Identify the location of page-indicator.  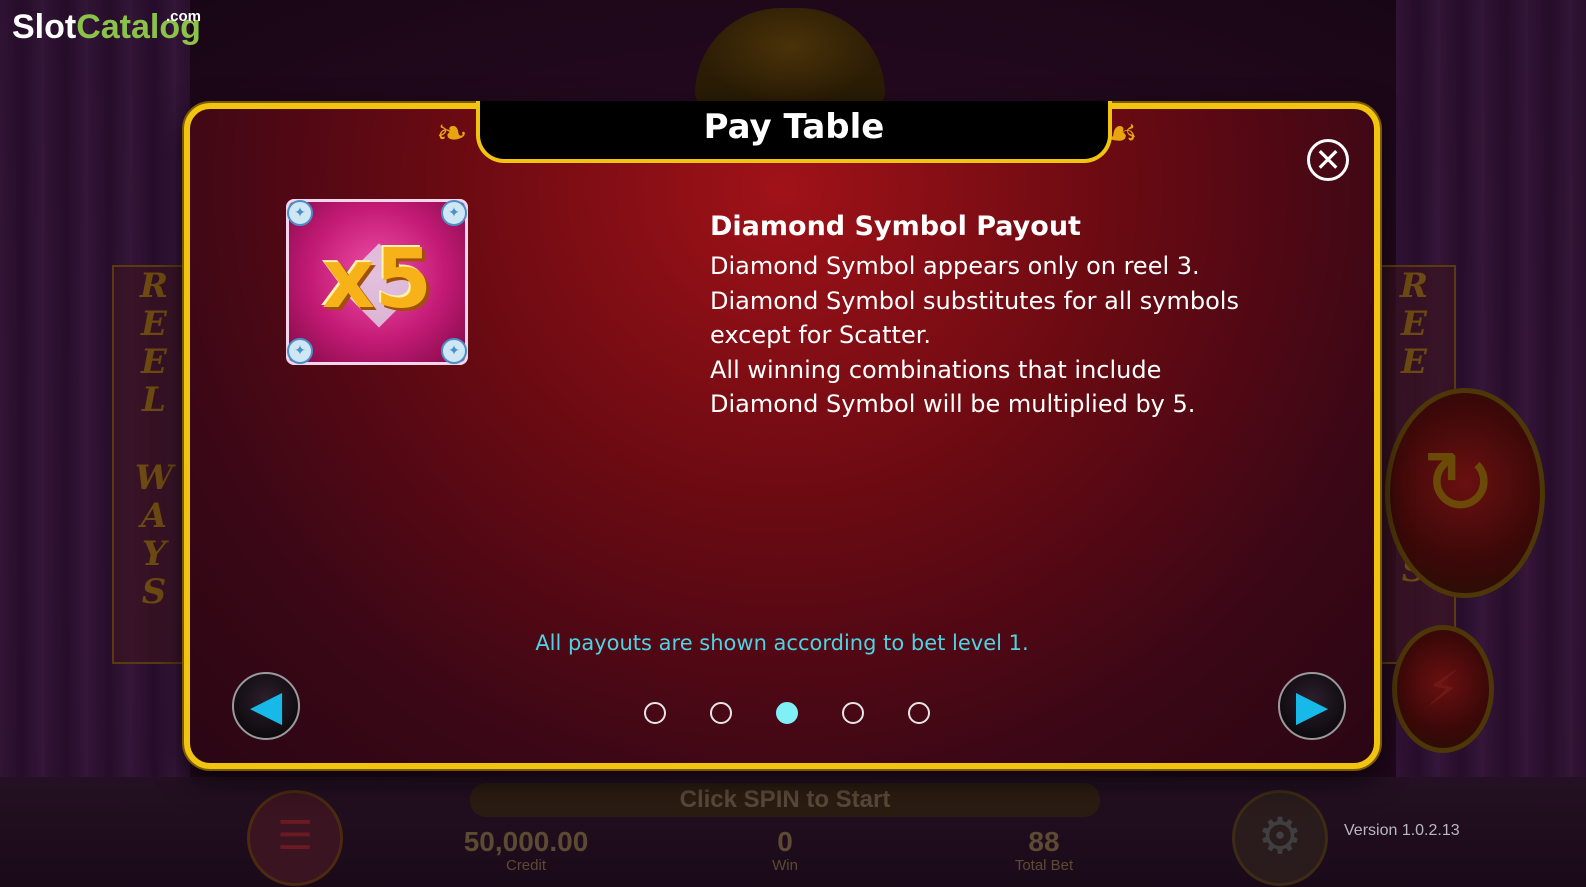
(794, 714).